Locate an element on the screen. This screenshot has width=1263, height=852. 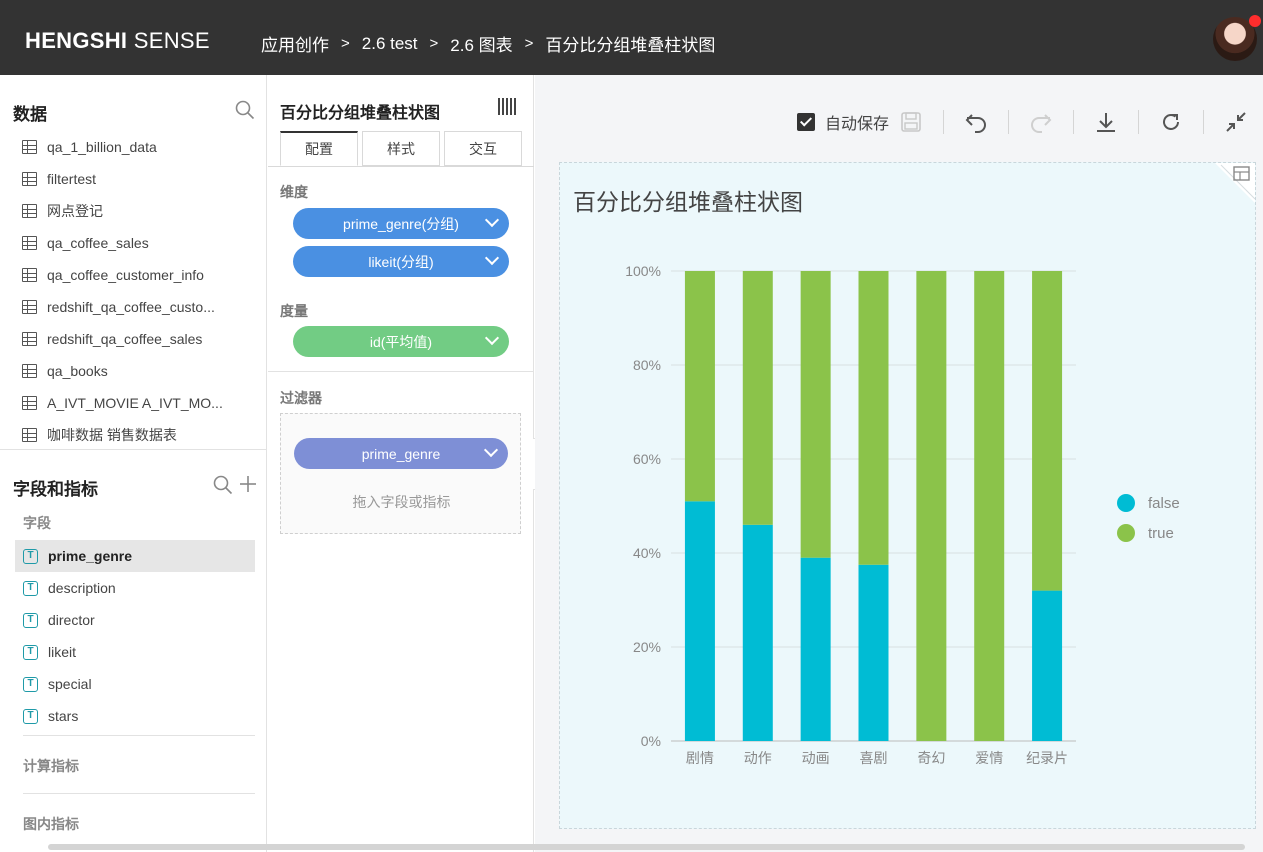
pill-label: prime_genre is located at coordinates (401, 453).